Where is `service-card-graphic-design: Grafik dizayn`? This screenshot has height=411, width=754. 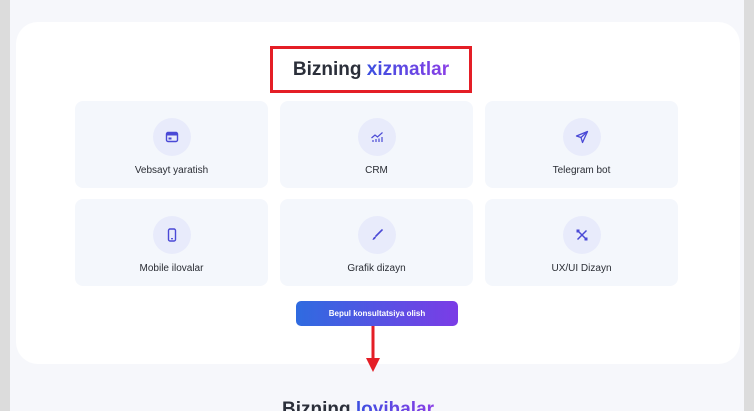 service-card-graphic-design: Grafik dizayn is located at coordinates (376, 242).